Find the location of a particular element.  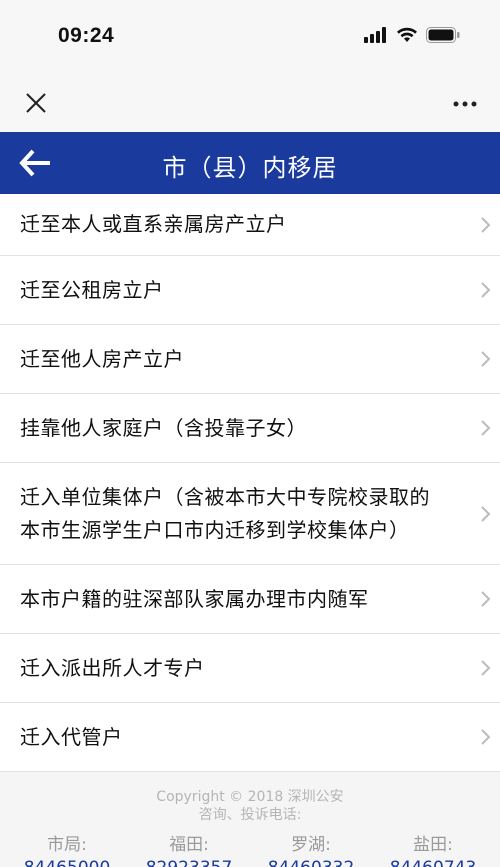

list-item-collective-household: 迁入单位集体户（含被本市大中专院校录取的本市生源学生户口市内迁移到学校集体户） is located at coordinates (250, 514).